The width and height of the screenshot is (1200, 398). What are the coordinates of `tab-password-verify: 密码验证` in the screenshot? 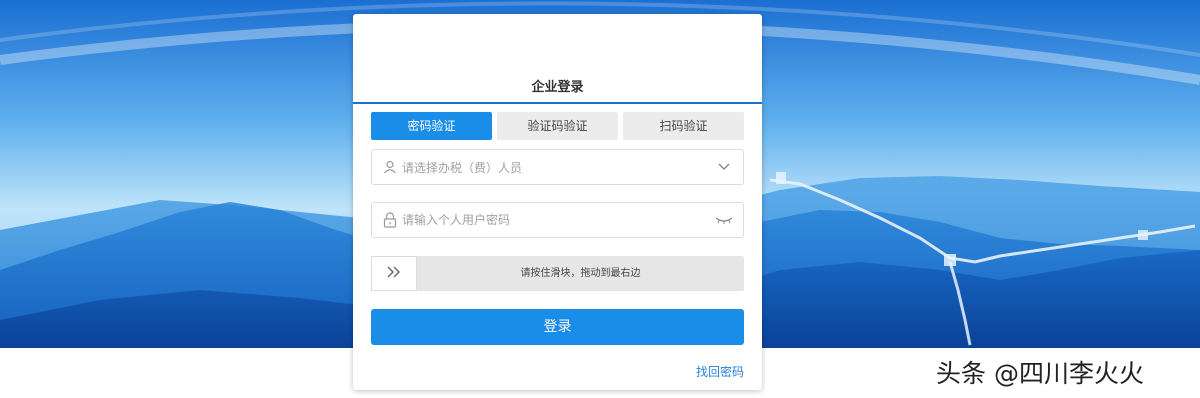 It's located at (431, 126).